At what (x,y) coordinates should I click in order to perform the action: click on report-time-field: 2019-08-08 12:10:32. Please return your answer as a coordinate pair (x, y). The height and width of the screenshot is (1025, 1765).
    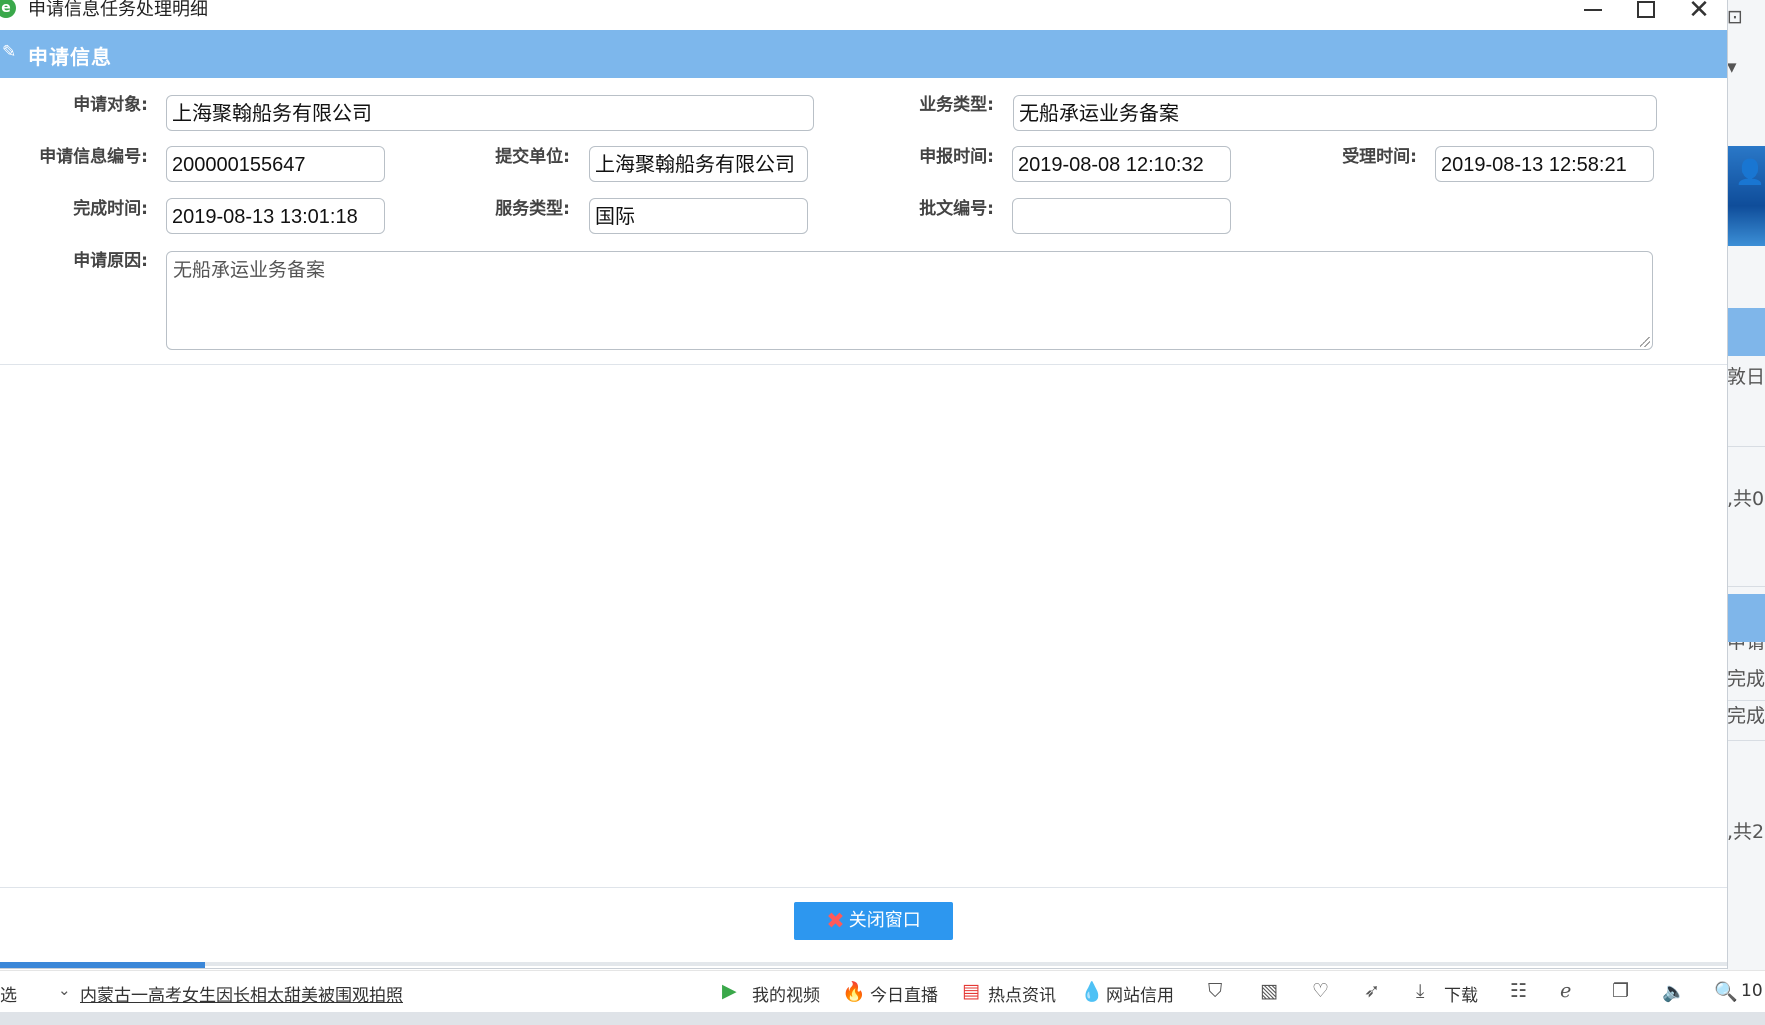
    Looking at the image, I should click on (1121, 164).